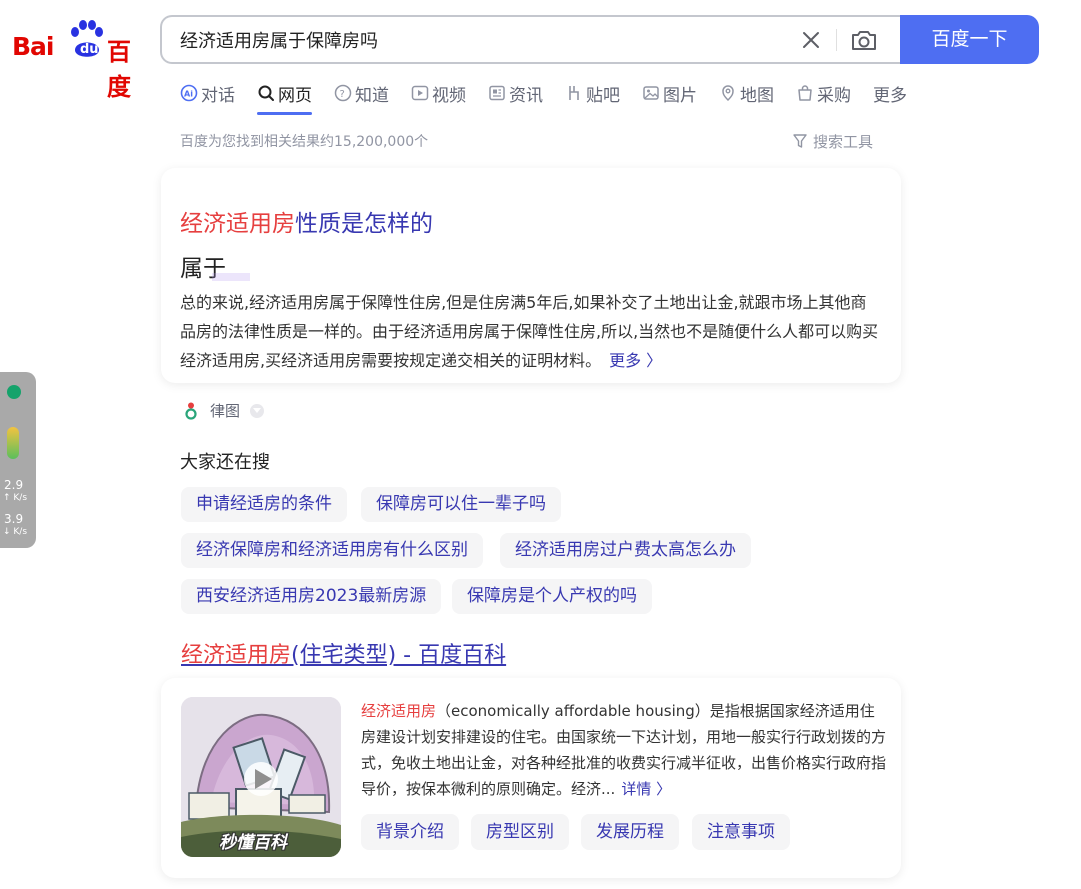  I want to click on search-box, so click(530, 39).